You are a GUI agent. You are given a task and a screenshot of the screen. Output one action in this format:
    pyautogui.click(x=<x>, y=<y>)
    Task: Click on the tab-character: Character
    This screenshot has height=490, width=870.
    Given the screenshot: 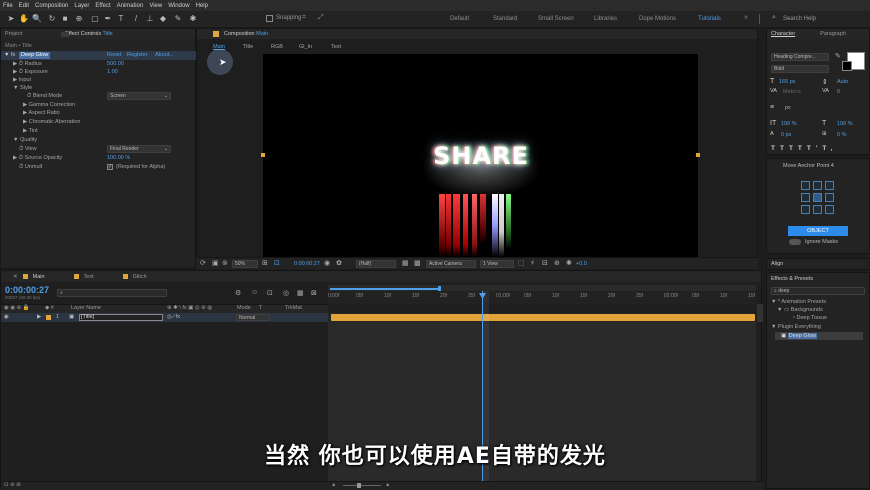 What is the action you would take?
    pyautogui.click(x=783, y=34)
    